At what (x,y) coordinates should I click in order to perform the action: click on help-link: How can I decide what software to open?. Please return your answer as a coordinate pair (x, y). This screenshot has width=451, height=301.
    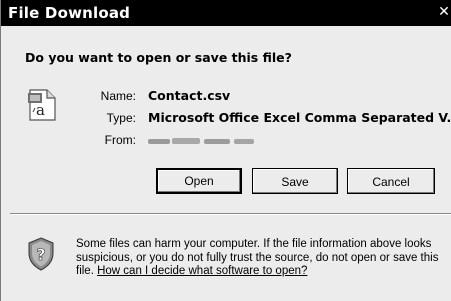
    Looking at the image, I should click on (202, 271).